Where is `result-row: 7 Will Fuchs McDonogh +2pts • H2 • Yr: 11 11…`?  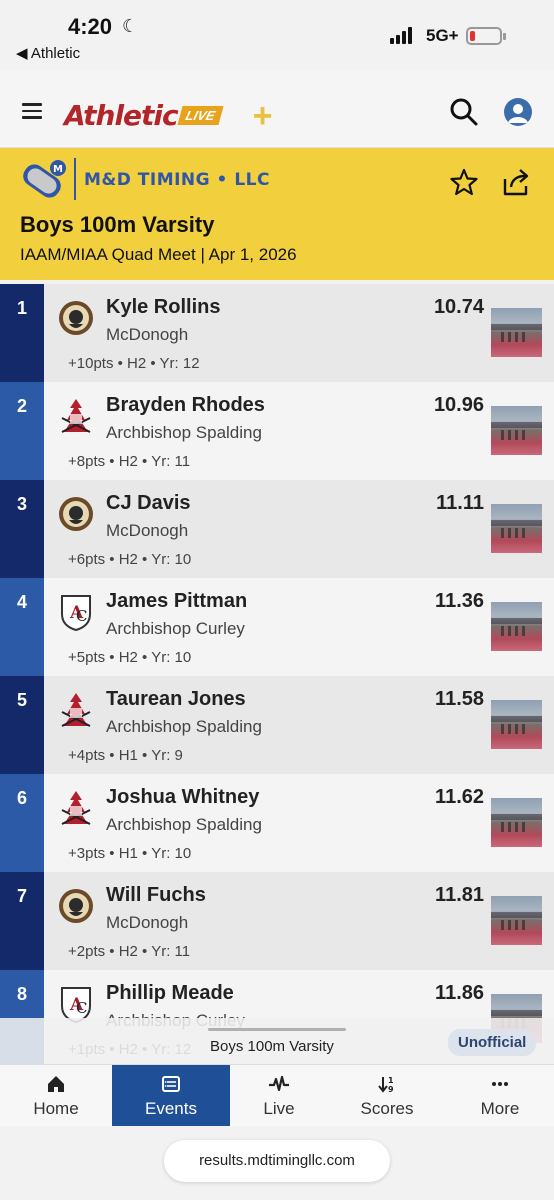
result-row: 7 Will Fuchs McDonogh +2pts • H2 • Yr: 11 11… is located at coordinates (277, 921).